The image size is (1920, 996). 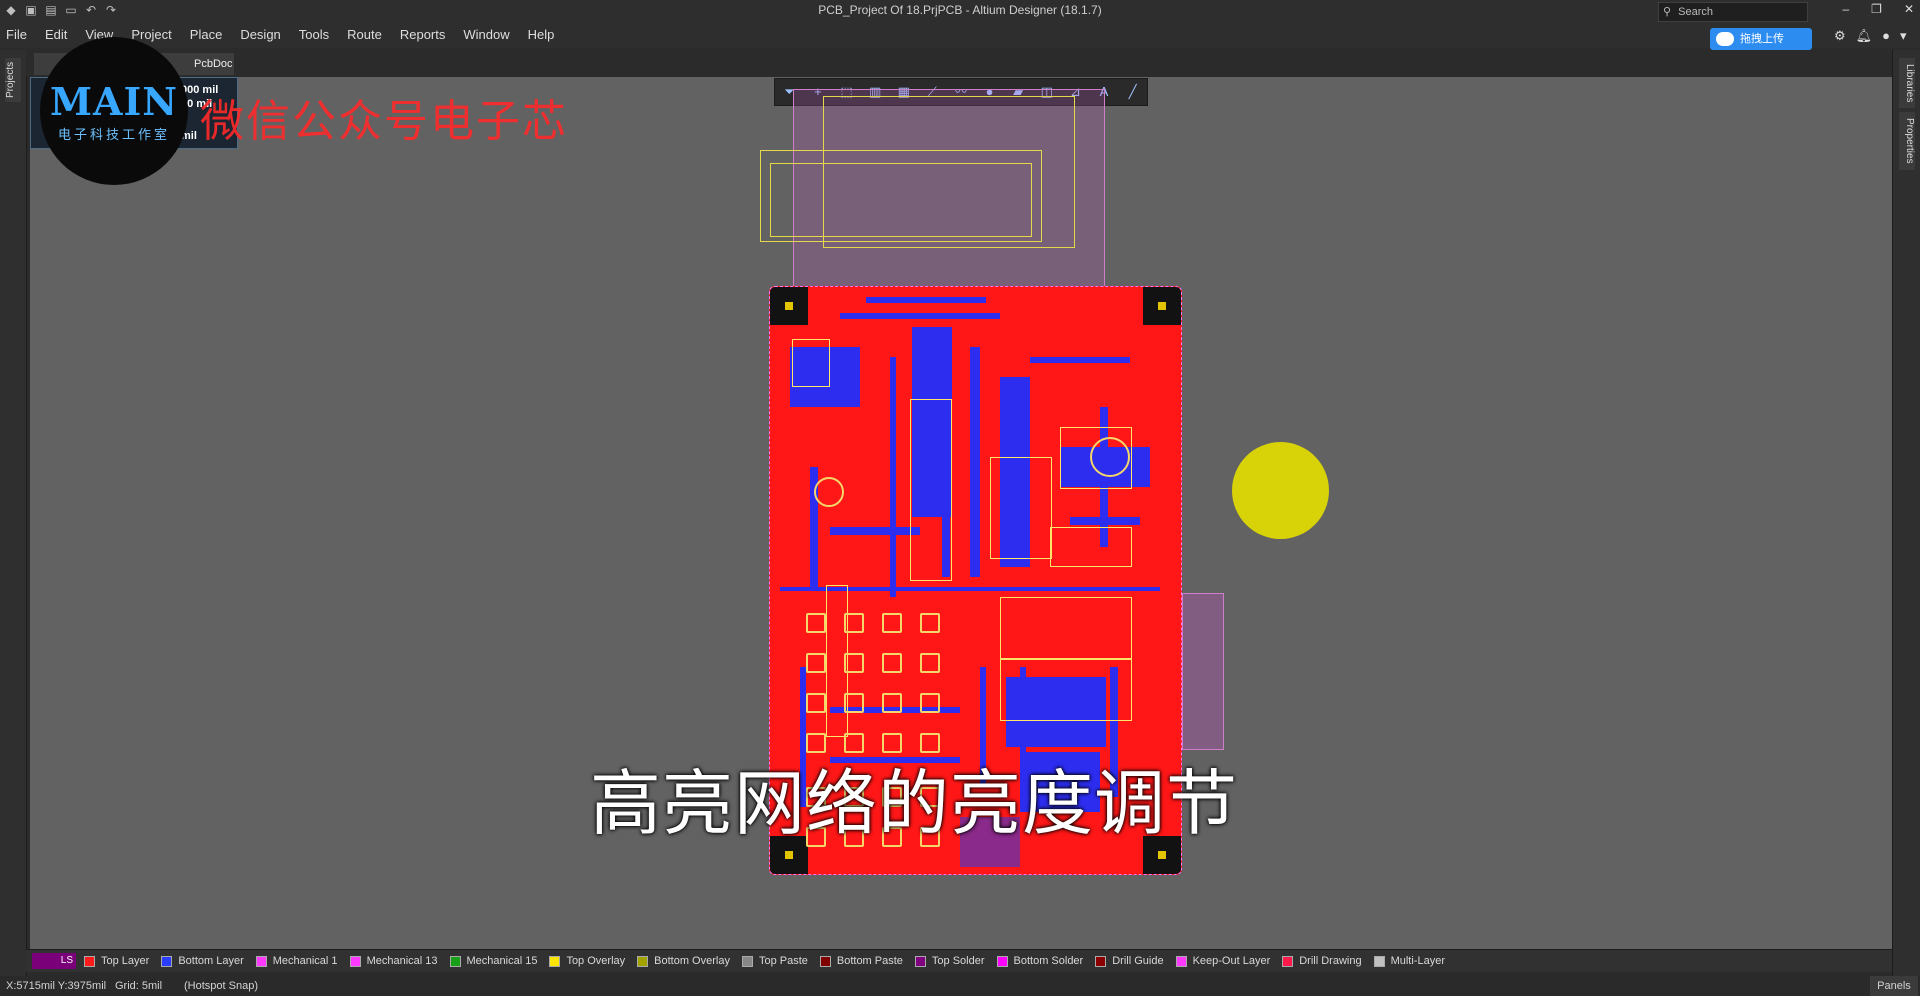 What do you see at coordinates (901, 200) in the screenshot?
I see `overlay-outline-inner` at bounding box center [901, 200].